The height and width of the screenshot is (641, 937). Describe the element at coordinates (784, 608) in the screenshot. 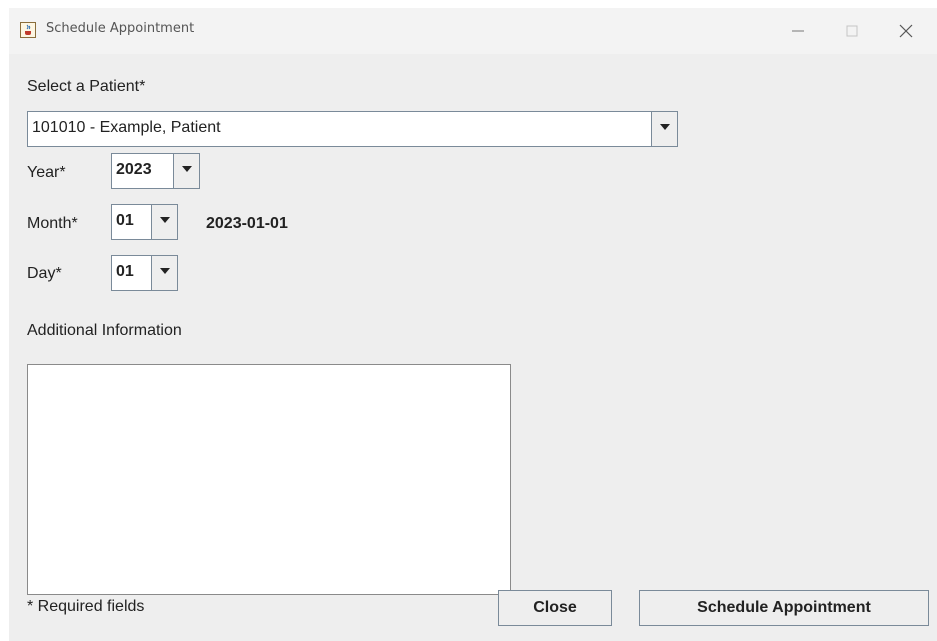

I see `schedule-appointment-button: Schedule Appointment` at that location.